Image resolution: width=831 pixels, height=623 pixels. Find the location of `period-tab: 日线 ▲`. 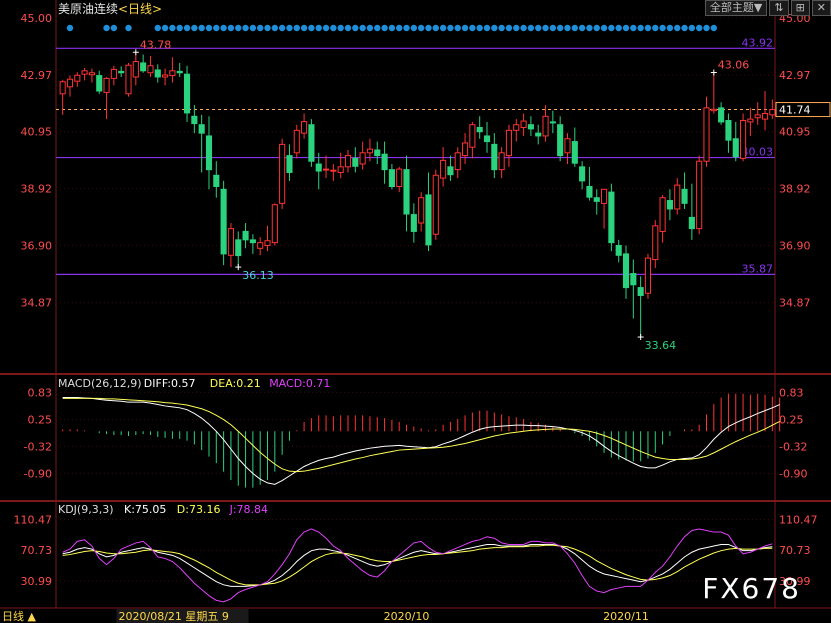

period-tab: 日线 ▲ is located at coordinates (19, 616).